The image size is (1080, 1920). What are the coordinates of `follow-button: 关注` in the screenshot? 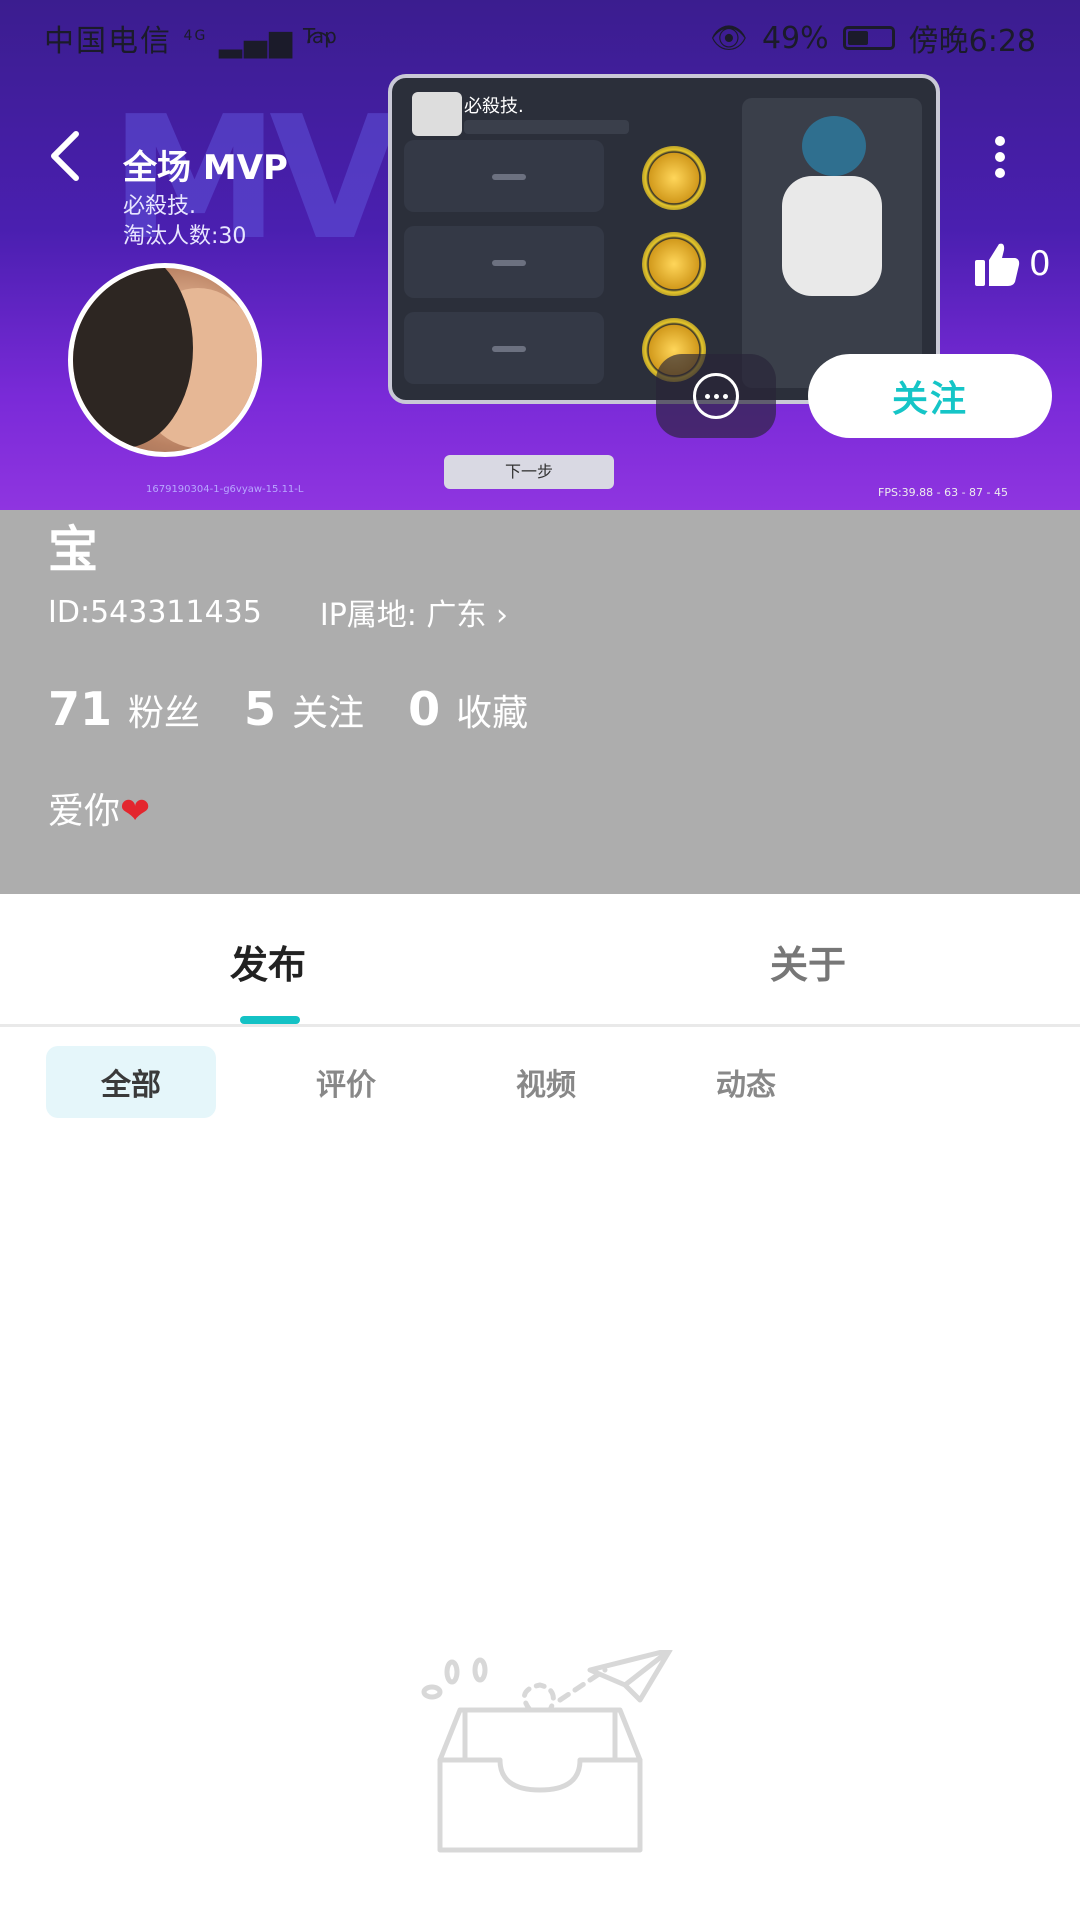 It's located at (930, 396).